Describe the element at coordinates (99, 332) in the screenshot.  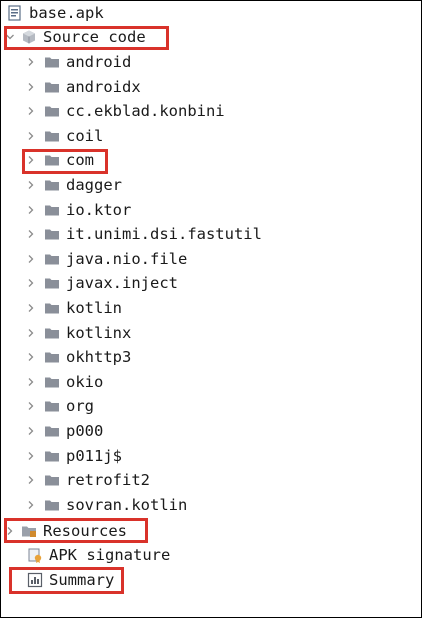
I see `package-label: kotlinx` at that location.